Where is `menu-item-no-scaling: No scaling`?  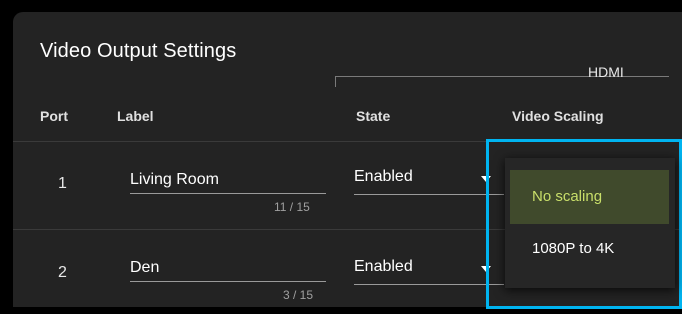
menu-item-no-scaling: No scaling is located at coordinates (589, 197).